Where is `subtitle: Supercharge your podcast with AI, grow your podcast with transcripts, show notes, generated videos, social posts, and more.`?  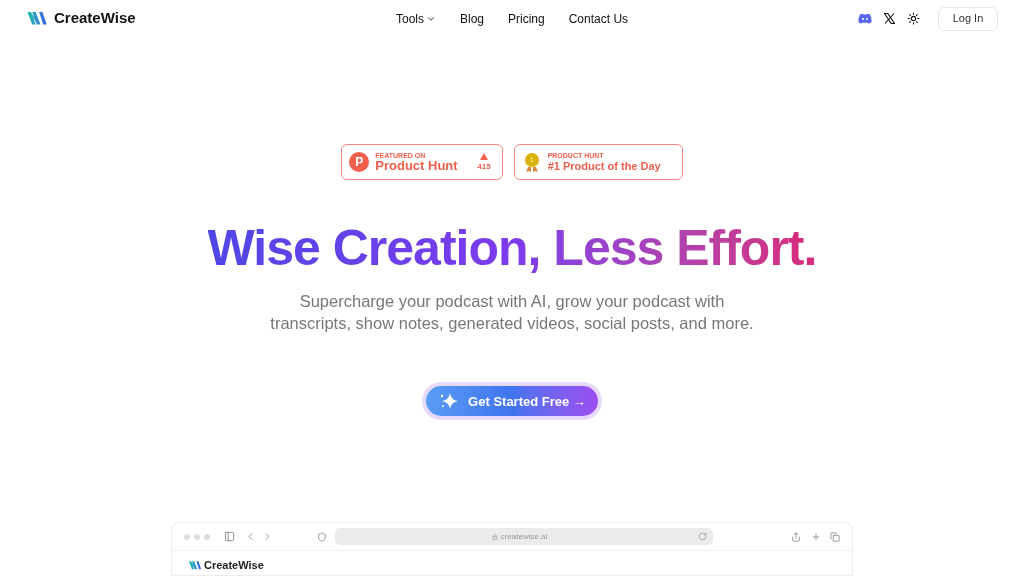
subtitle: Supercharge your podcast with AI, grow your podcast with transcripts, show notes, generated videos, social posts, and more. is located at coordinates (512, 313).